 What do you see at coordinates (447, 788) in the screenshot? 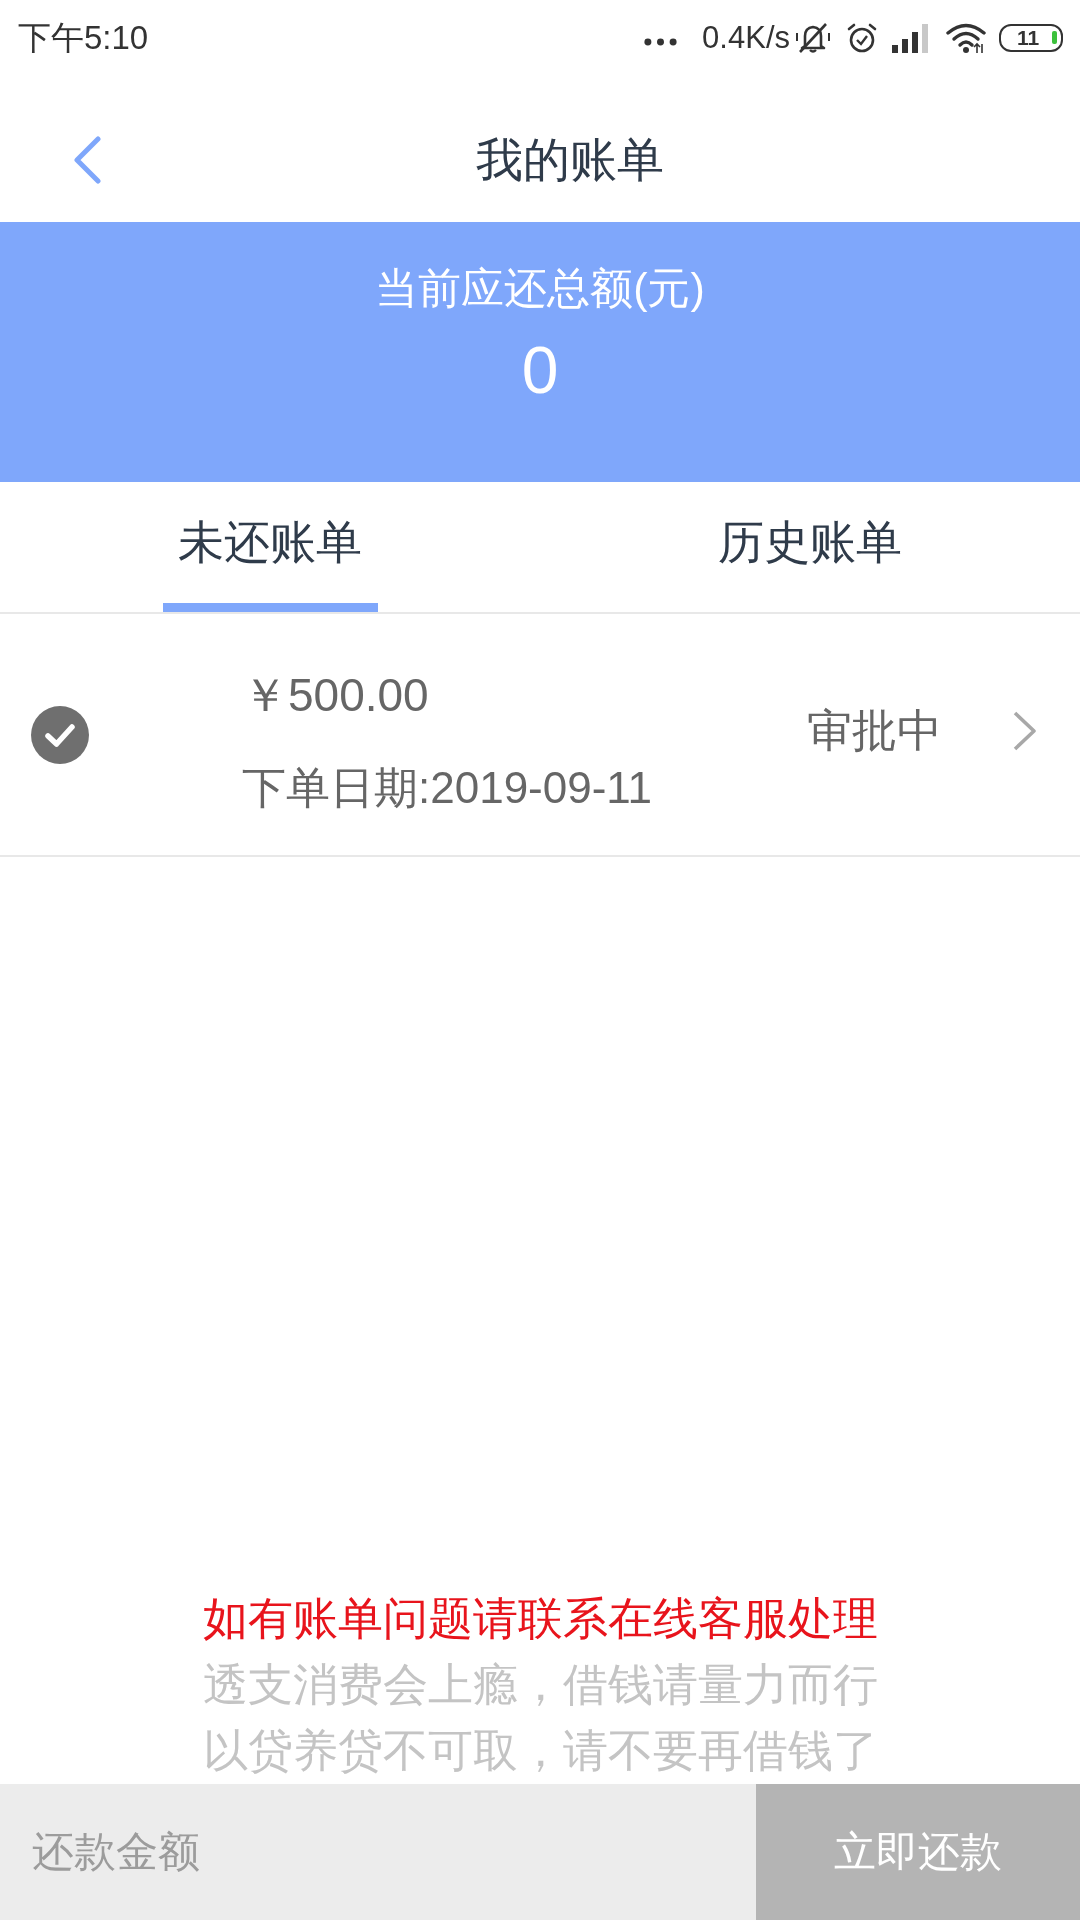
I see `order-date: 下单日期:2019-09-11` at bounding box center [447, 788].